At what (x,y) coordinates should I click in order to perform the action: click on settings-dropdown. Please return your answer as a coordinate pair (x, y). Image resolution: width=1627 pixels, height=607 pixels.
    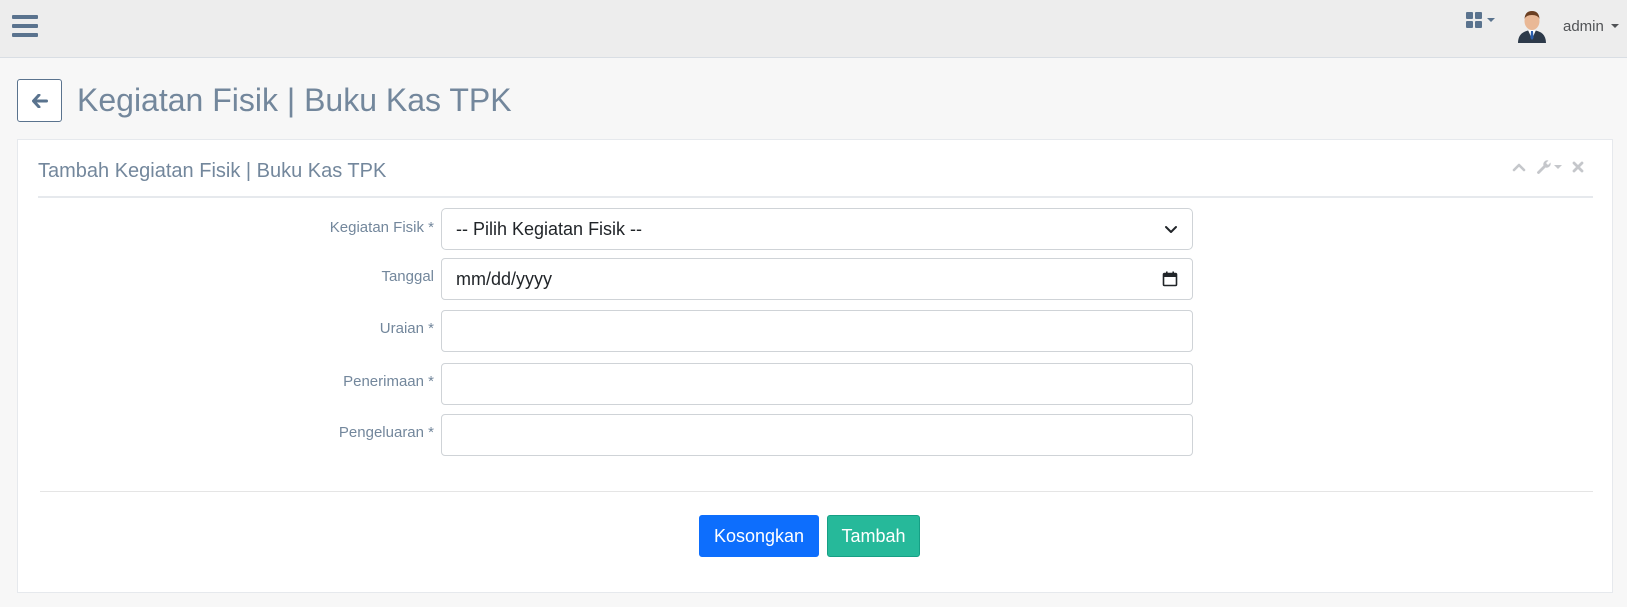
    Looking at the image, I should click on (1549, 167).